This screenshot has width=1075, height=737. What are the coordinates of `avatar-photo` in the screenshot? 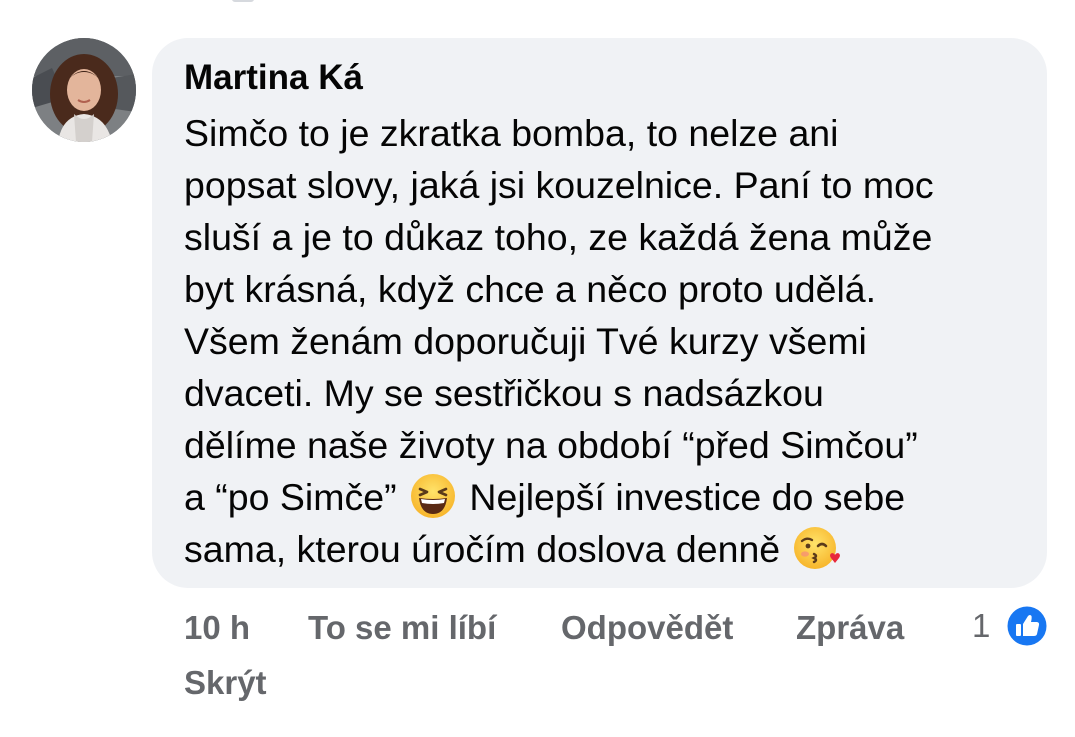 It's located at (84, 90).